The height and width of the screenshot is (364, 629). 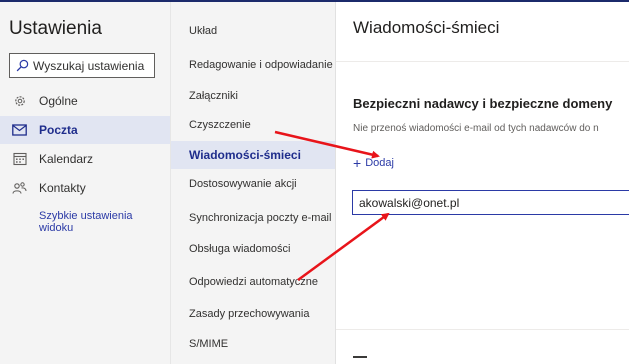 What do you see at coordinates (253, 249) in the screenshot?
I see `menu-item-message-handling: Obsługa wiadomości` at bounding box center [253, 249].